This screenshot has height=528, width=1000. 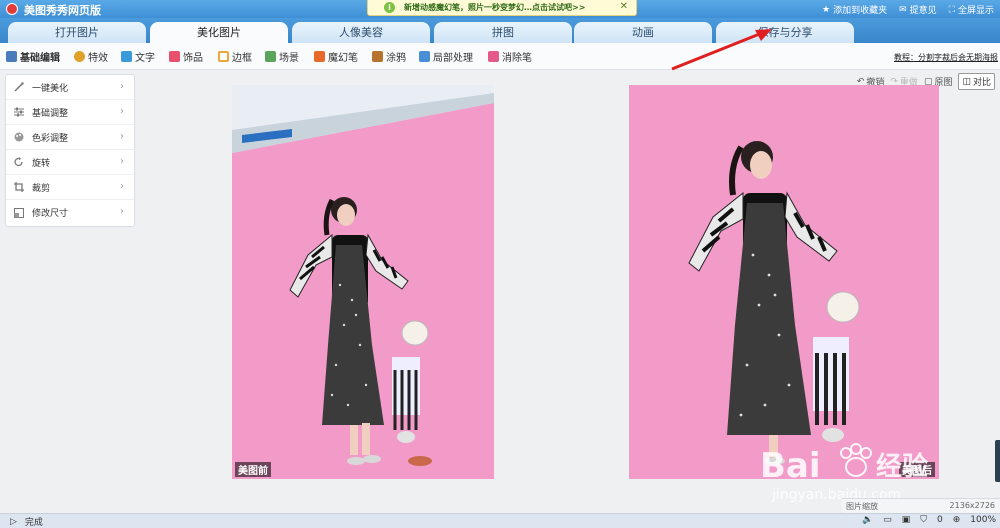 I want to click on compare-icon: ◫, so click(x=966, y=81).